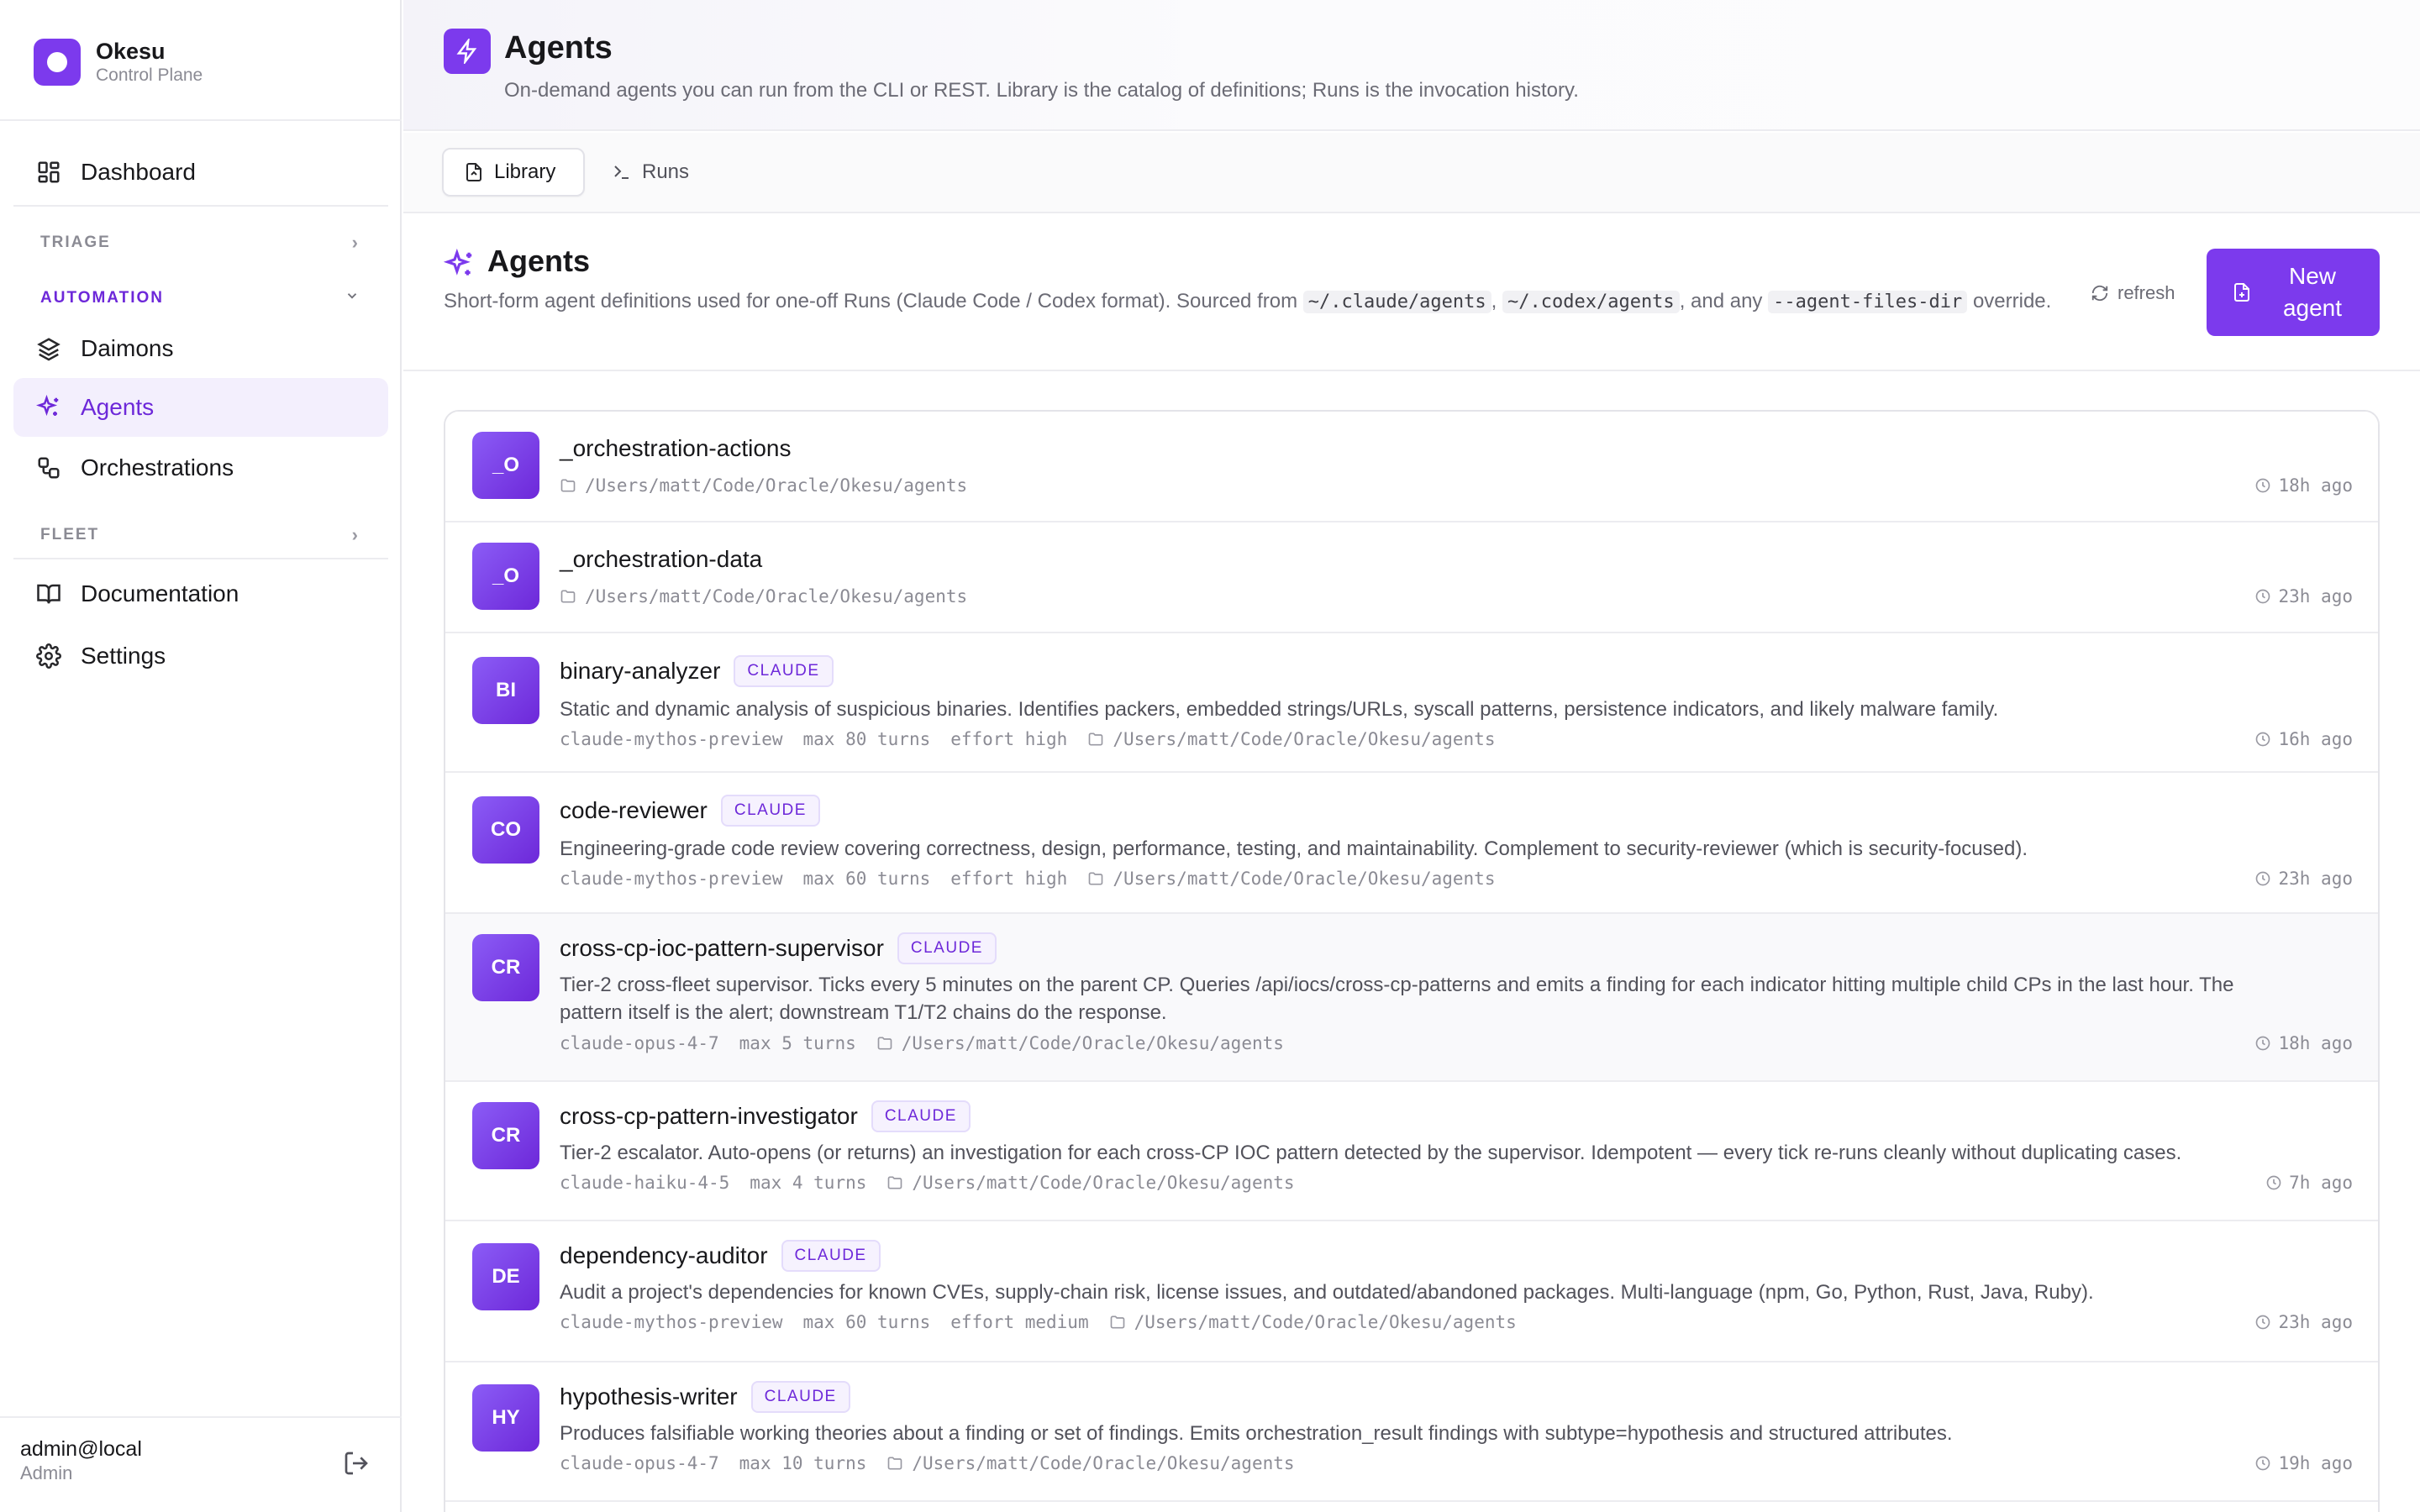  I want to click on workflow-icon, so click(49, 467).